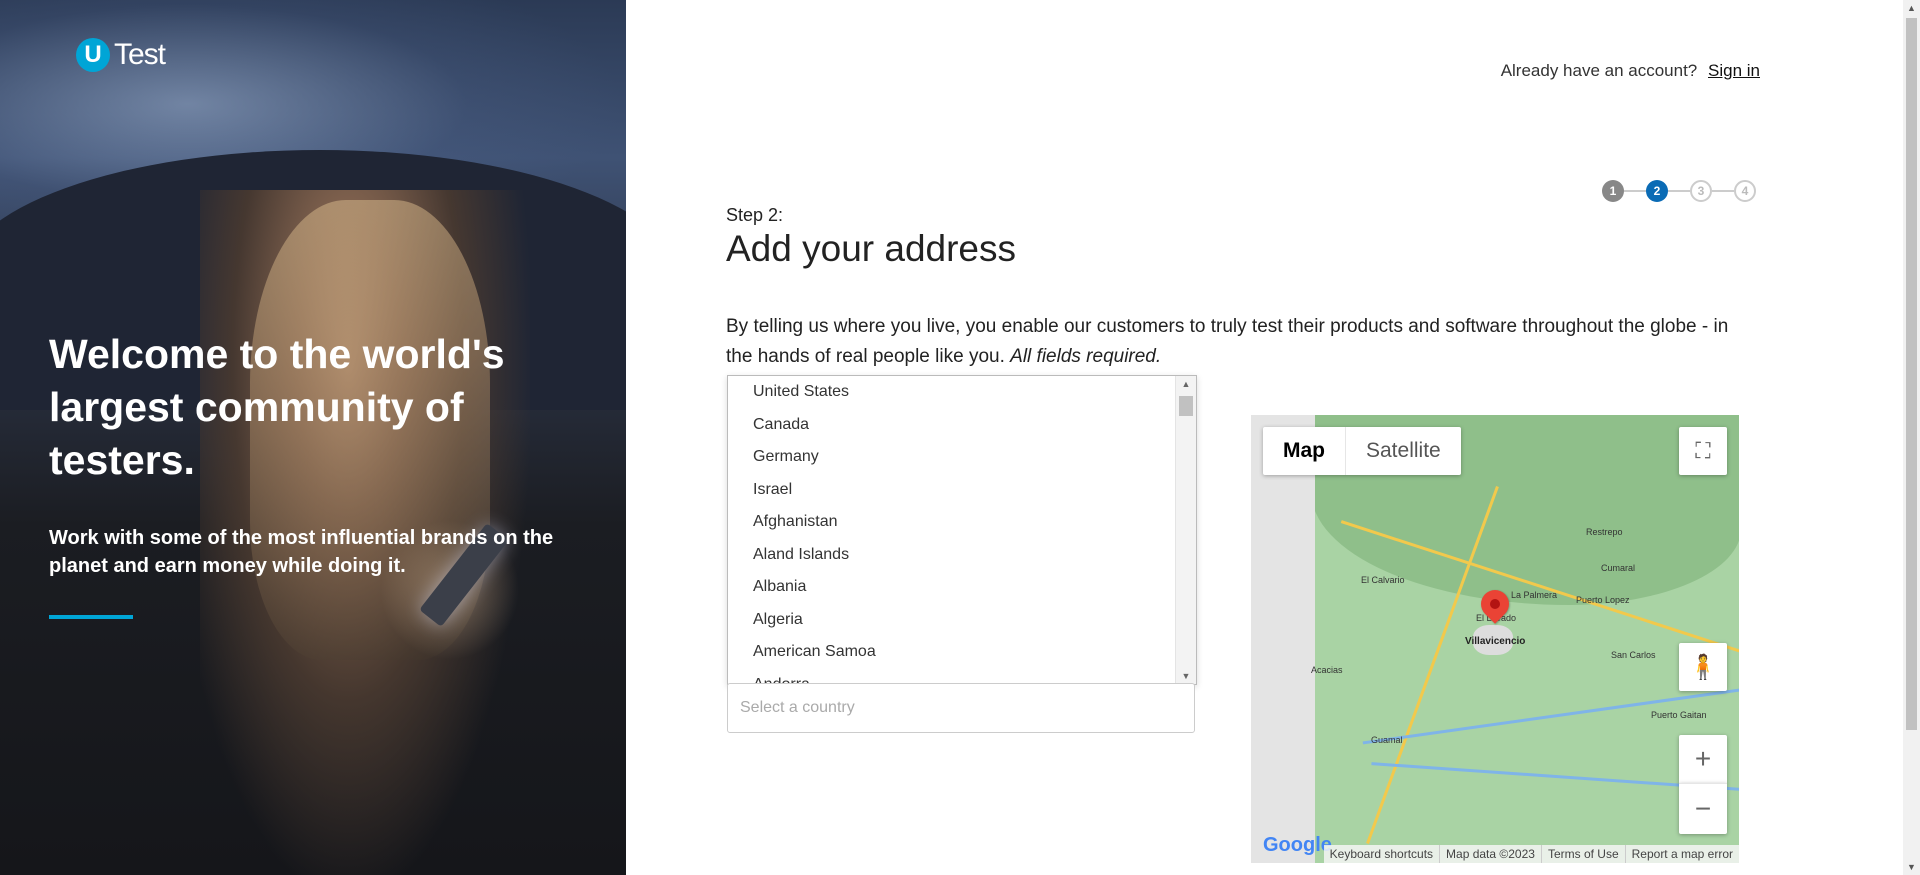 Image resolution: width=1920 pixels, height=875 pixels. Describe the element at coordinates (1734, 70) in the screenshot. I see `signin-link: Sign in` at that location.